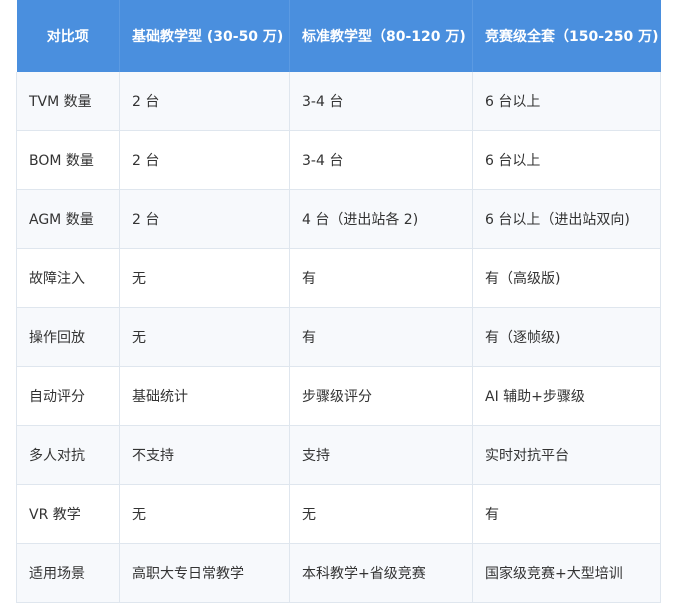 Image resolution: width=675 pixels, height=610 pixels. Describe the element at coordinates (204, 573) in the screenshot. I see `table-cell: 高职大专日常教学` at that location.